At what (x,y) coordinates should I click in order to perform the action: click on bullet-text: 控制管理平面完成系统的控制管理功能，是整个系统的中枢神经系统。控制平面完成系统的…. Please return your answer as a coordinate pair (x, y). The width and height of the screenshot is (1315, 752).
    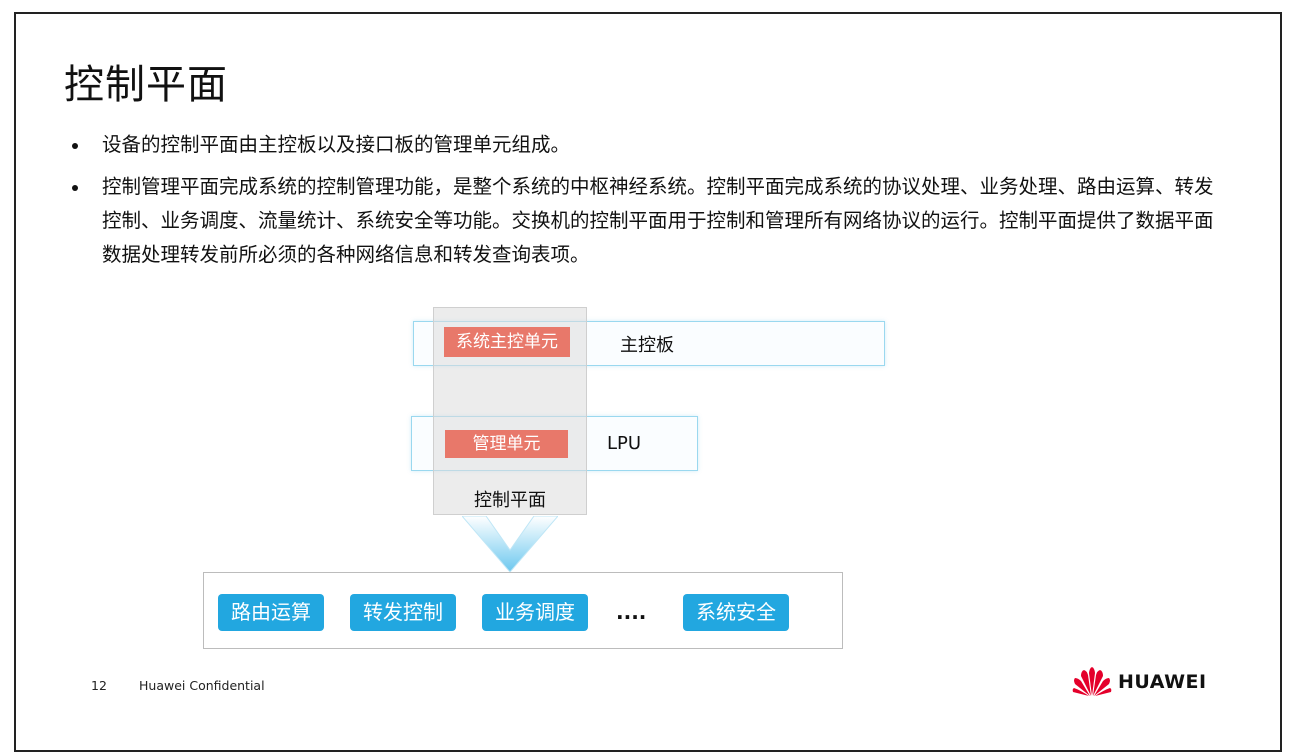
    Looking at the image, I should click on (658, 220).